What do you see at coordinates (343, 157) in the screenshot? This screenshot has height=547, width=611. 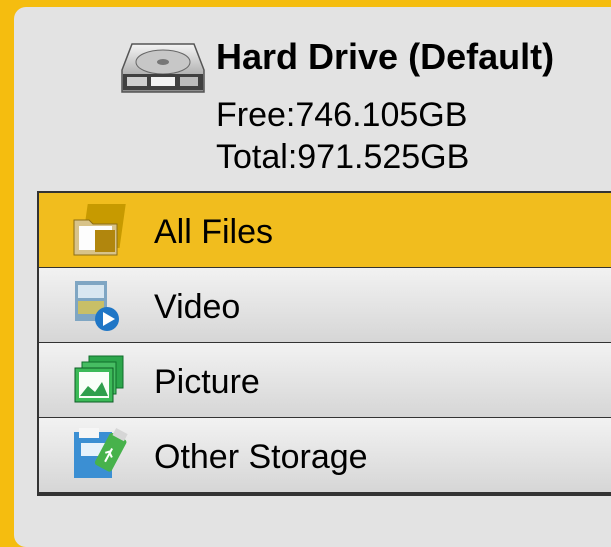 I see `drive-total-space: Total:971.525GB` at bounding box center [343, 157].